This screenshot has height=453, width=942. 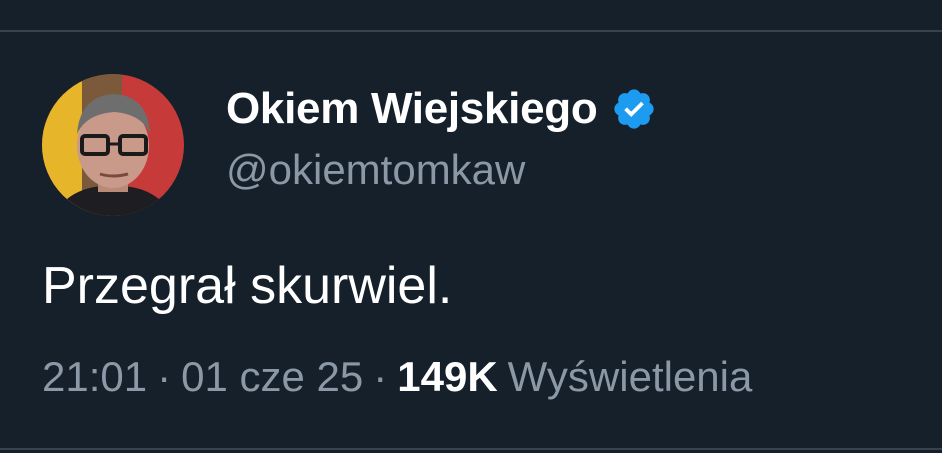 I want to click on bottom-divider, so click(x=471, y=449).